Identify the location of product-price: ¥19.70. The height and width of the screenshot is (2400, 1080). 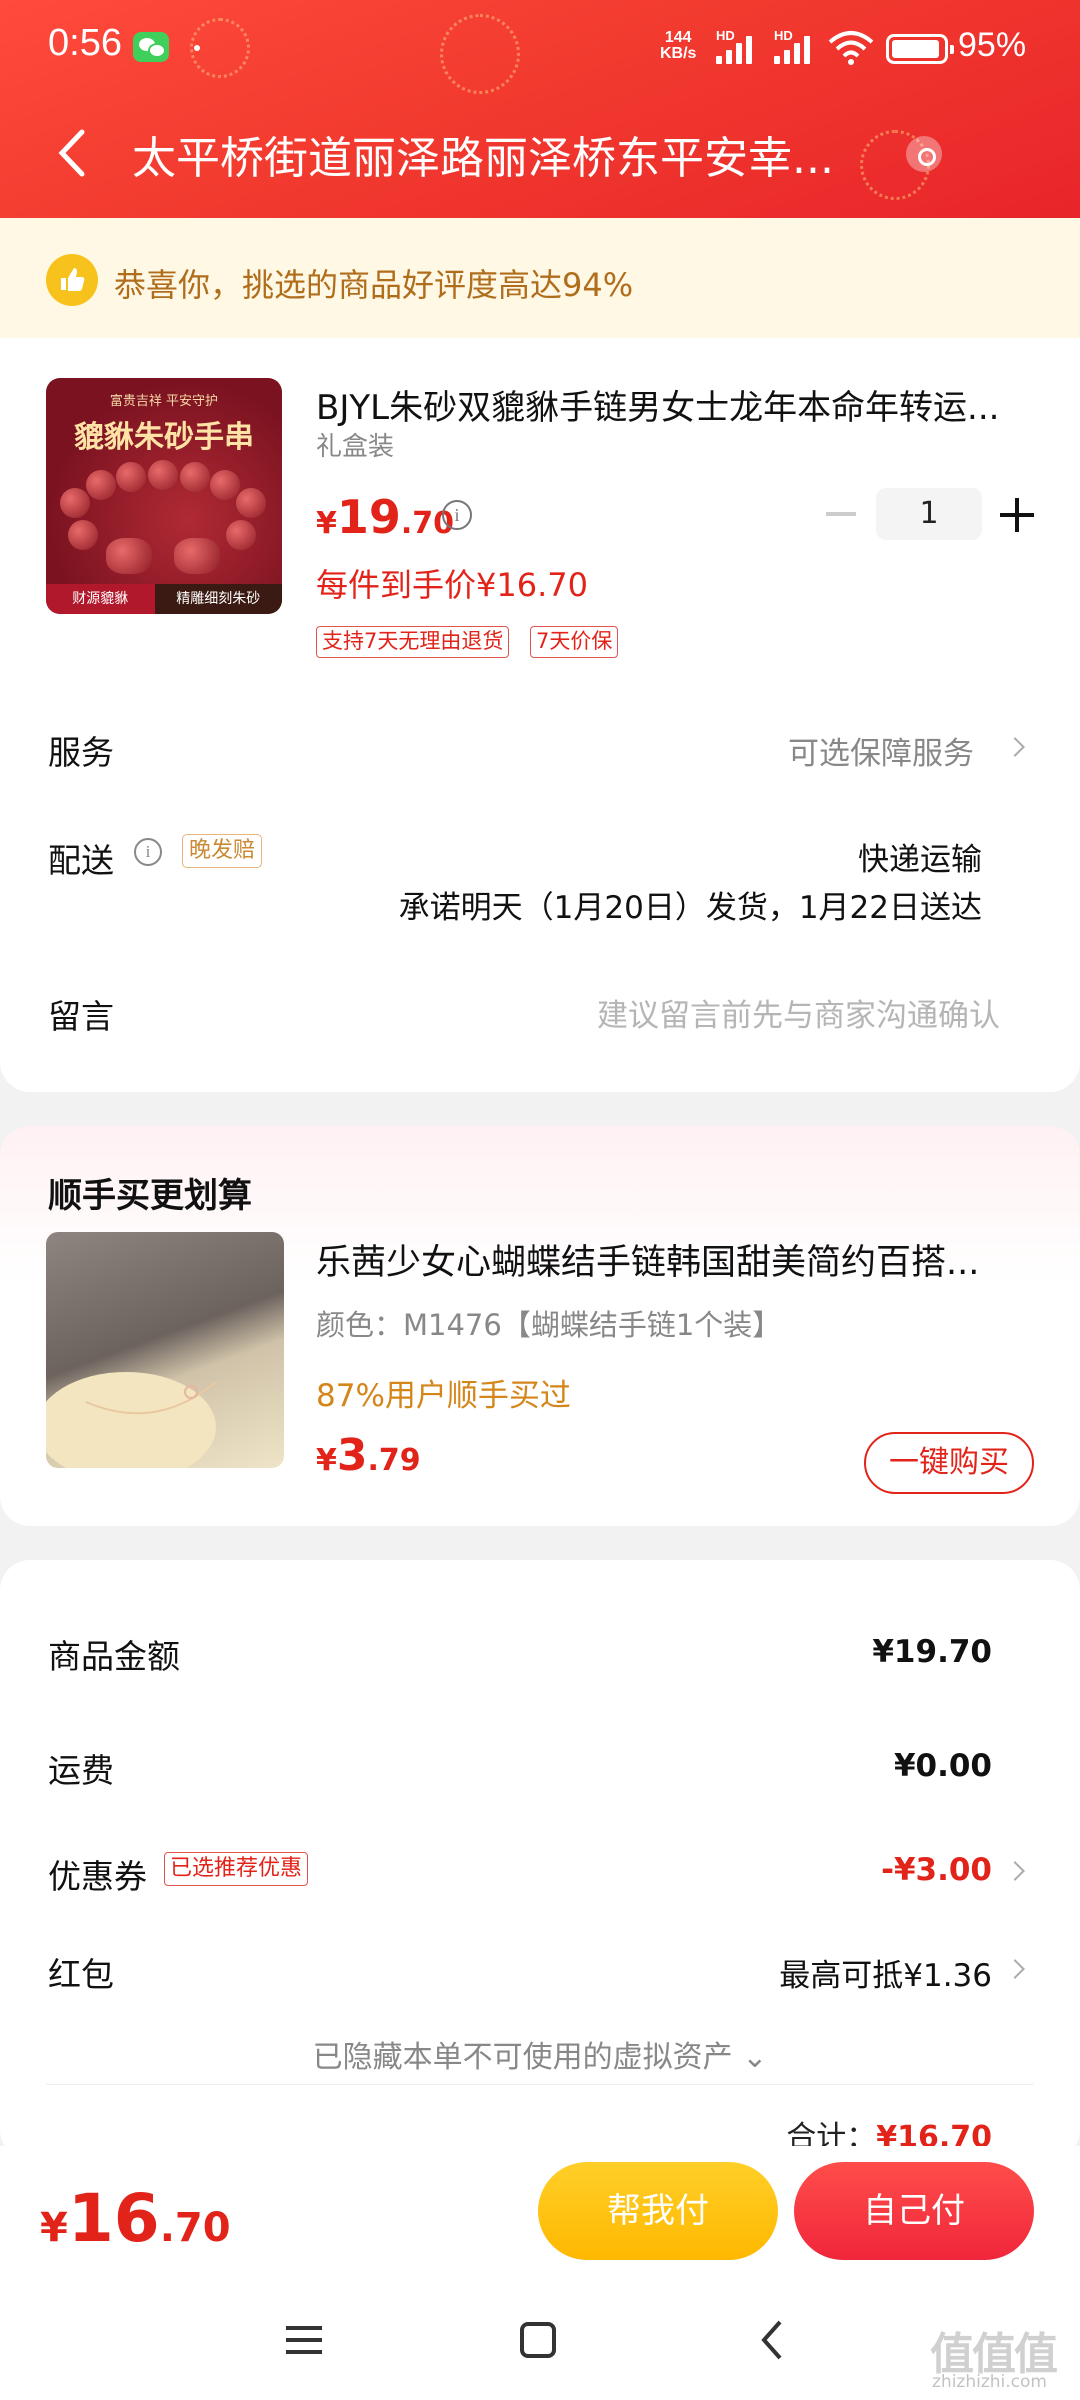
(385, 517).